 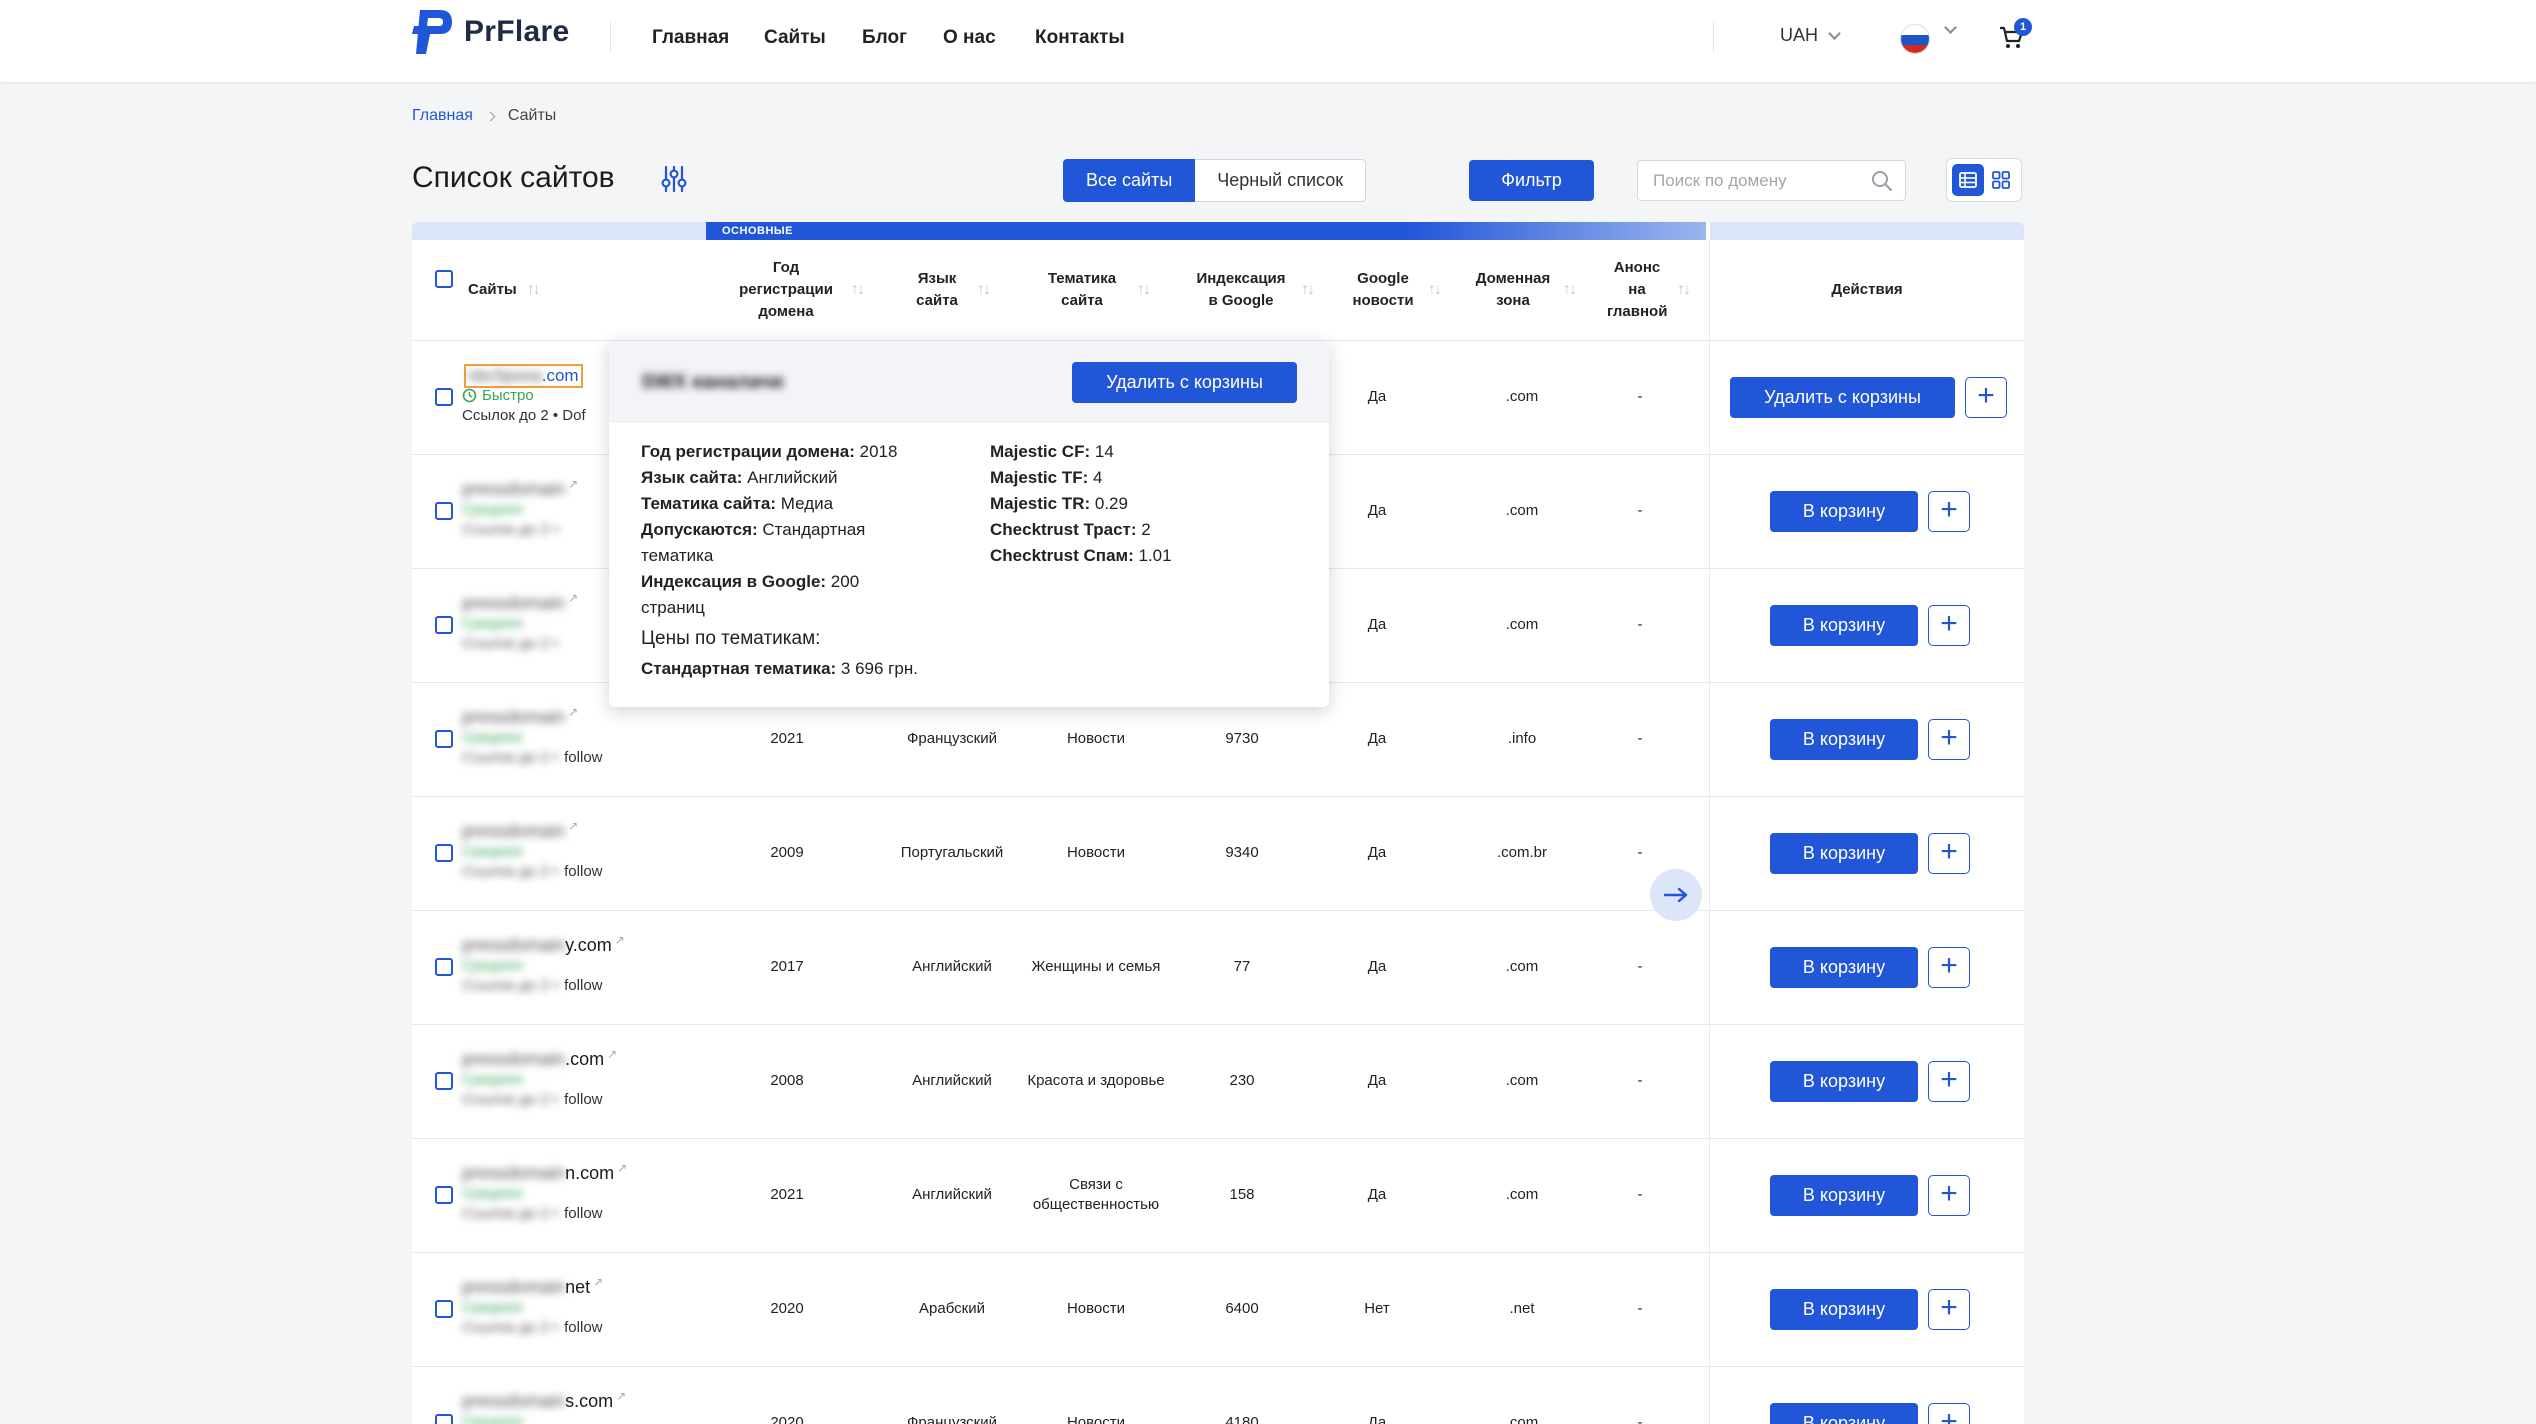 I want to click on col-header-index: Индексация в Google ↑↓, so click(x=1252, y=290).